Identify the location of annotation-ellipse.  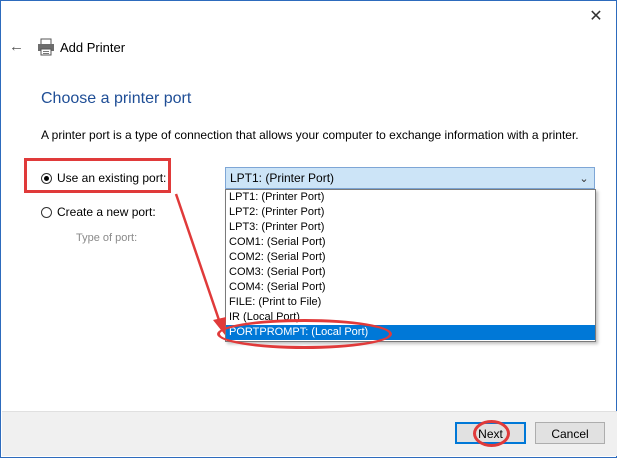
(304, 334).